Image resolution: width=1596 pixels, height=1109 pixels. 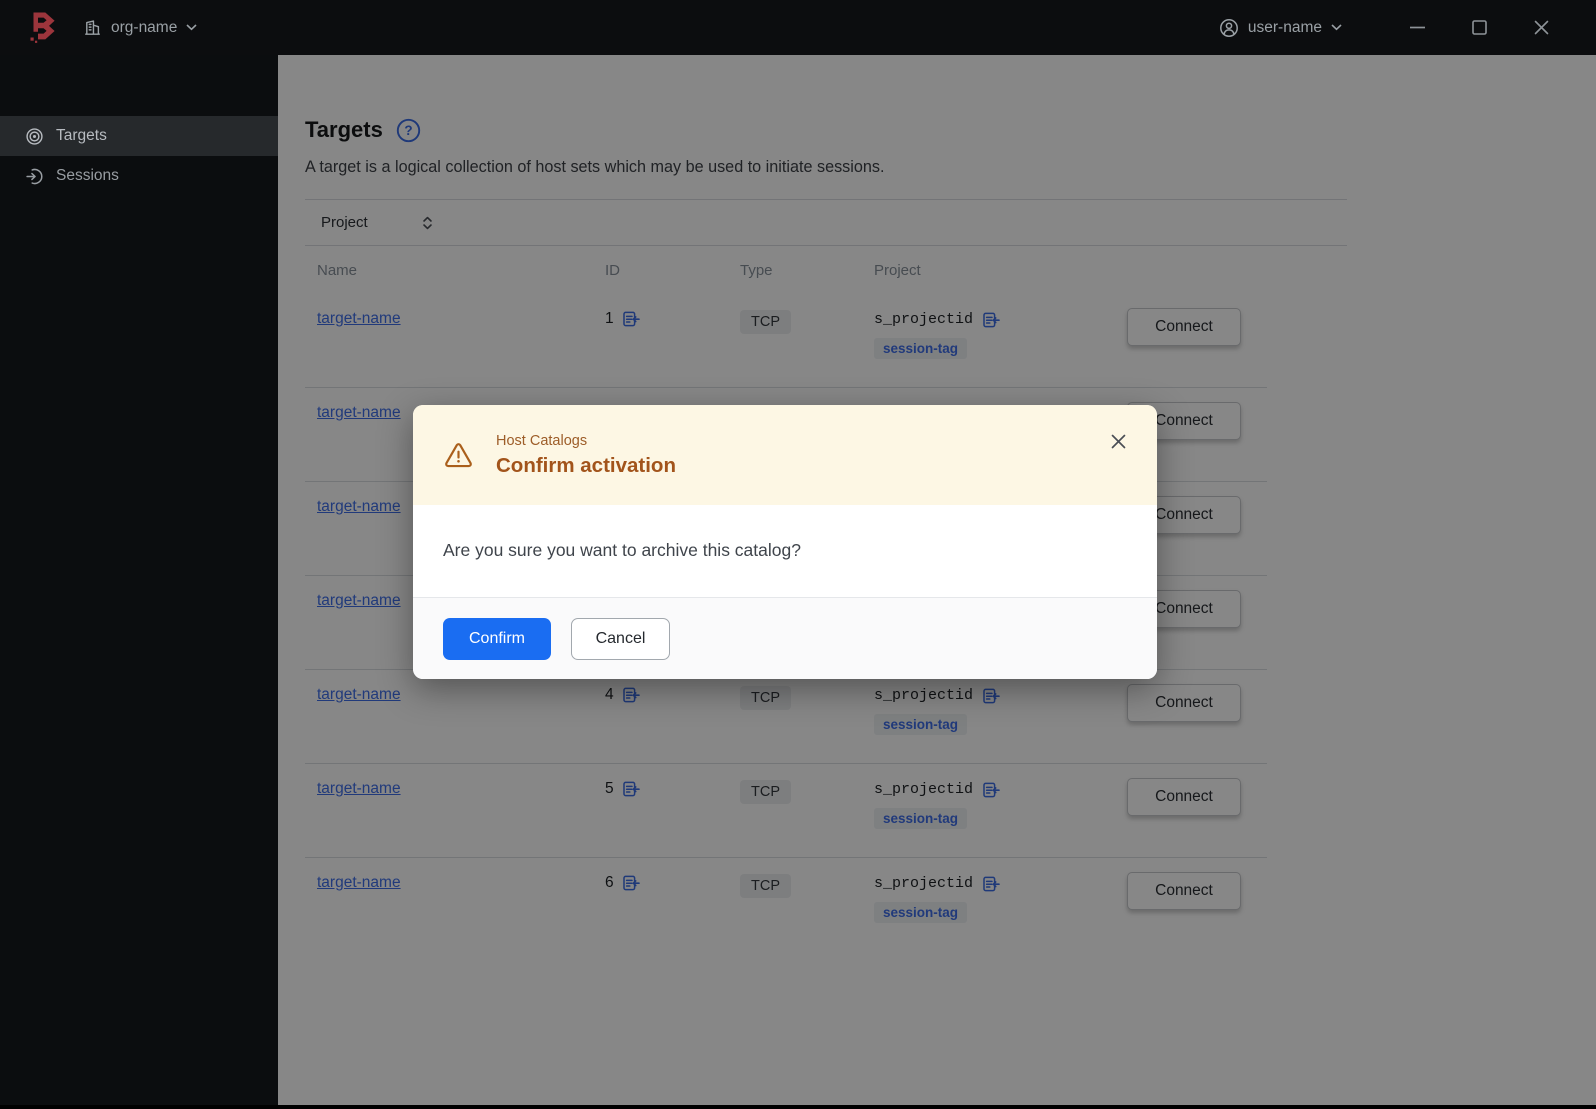 What do you see at coordinates (1229, 28) in the screenshot?
I see `user-icon` at bounding box center [1229, 28].